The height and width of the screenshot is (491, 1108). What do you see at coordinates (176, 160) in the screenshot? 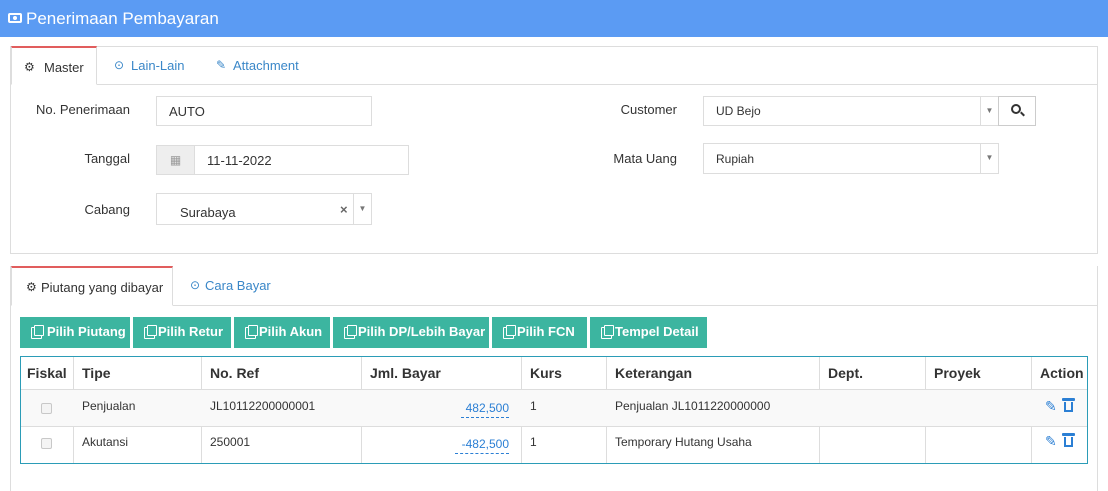
I see `calendar-icon: ▦` at bounding box center [176, 160].